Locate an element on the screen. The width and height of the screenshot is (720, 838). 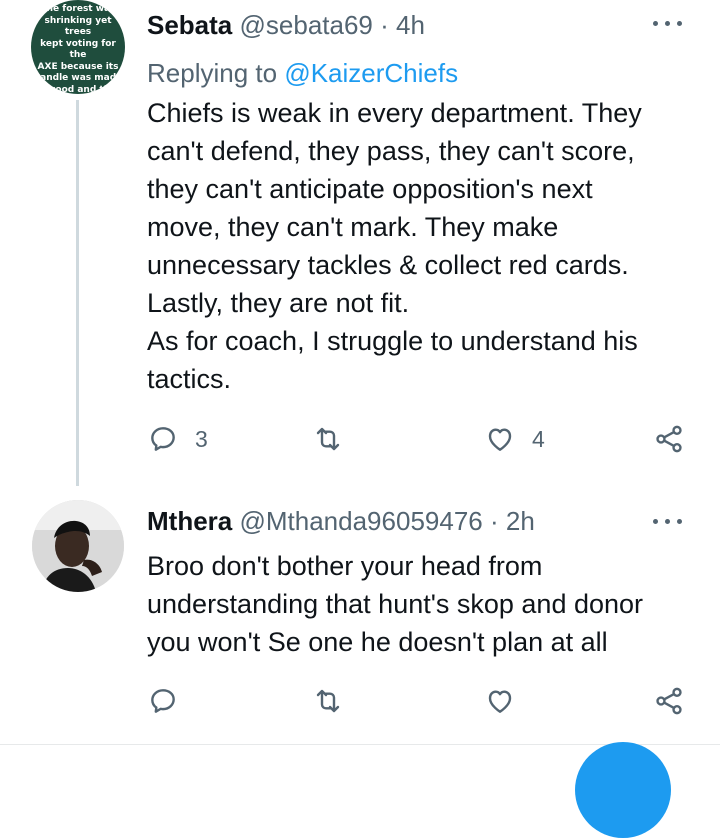
avatar-photo is located at coordinates (78, 546).